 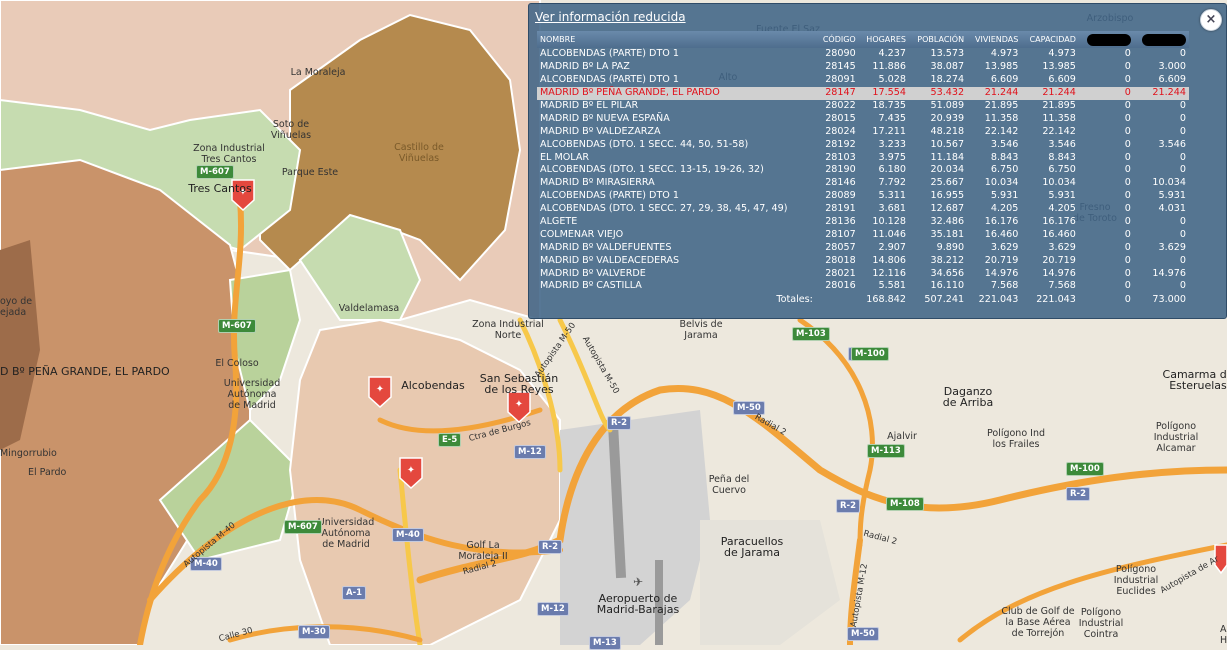 I want to click on table-cell: 28090, so click(x=840, y=54).